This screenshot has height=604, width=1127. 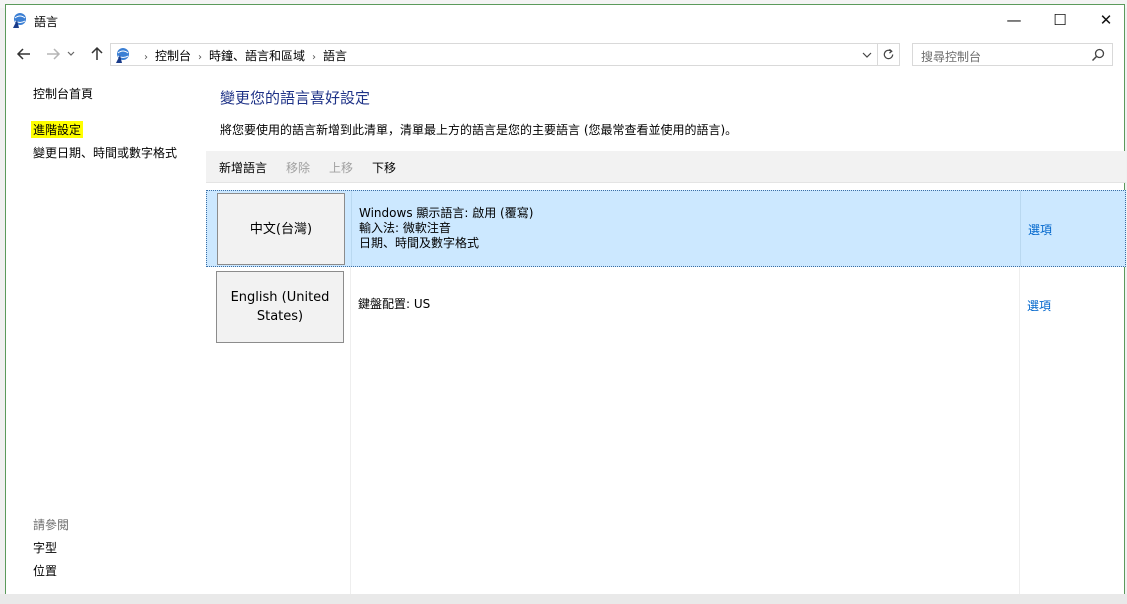 What do you see at coordinates (257, 56) in the screenshot?
I see `breadcrumb-item-clock-language-region: 時鐘、語言和區域` at bounding box center [257, 56].